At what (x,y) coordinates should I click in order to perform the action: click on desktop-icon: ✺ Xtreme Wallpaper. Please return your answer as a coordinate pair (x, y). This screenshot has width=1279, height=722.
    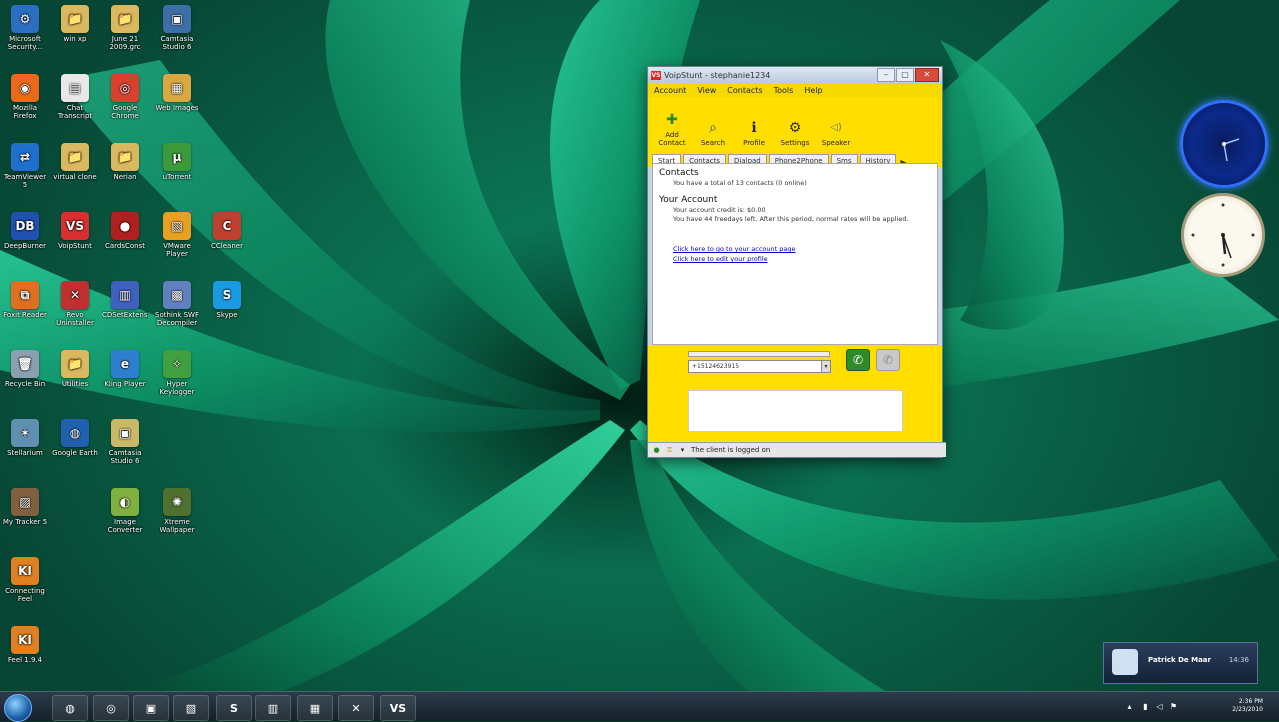
    Looking at the image, I should click on (177, 511).